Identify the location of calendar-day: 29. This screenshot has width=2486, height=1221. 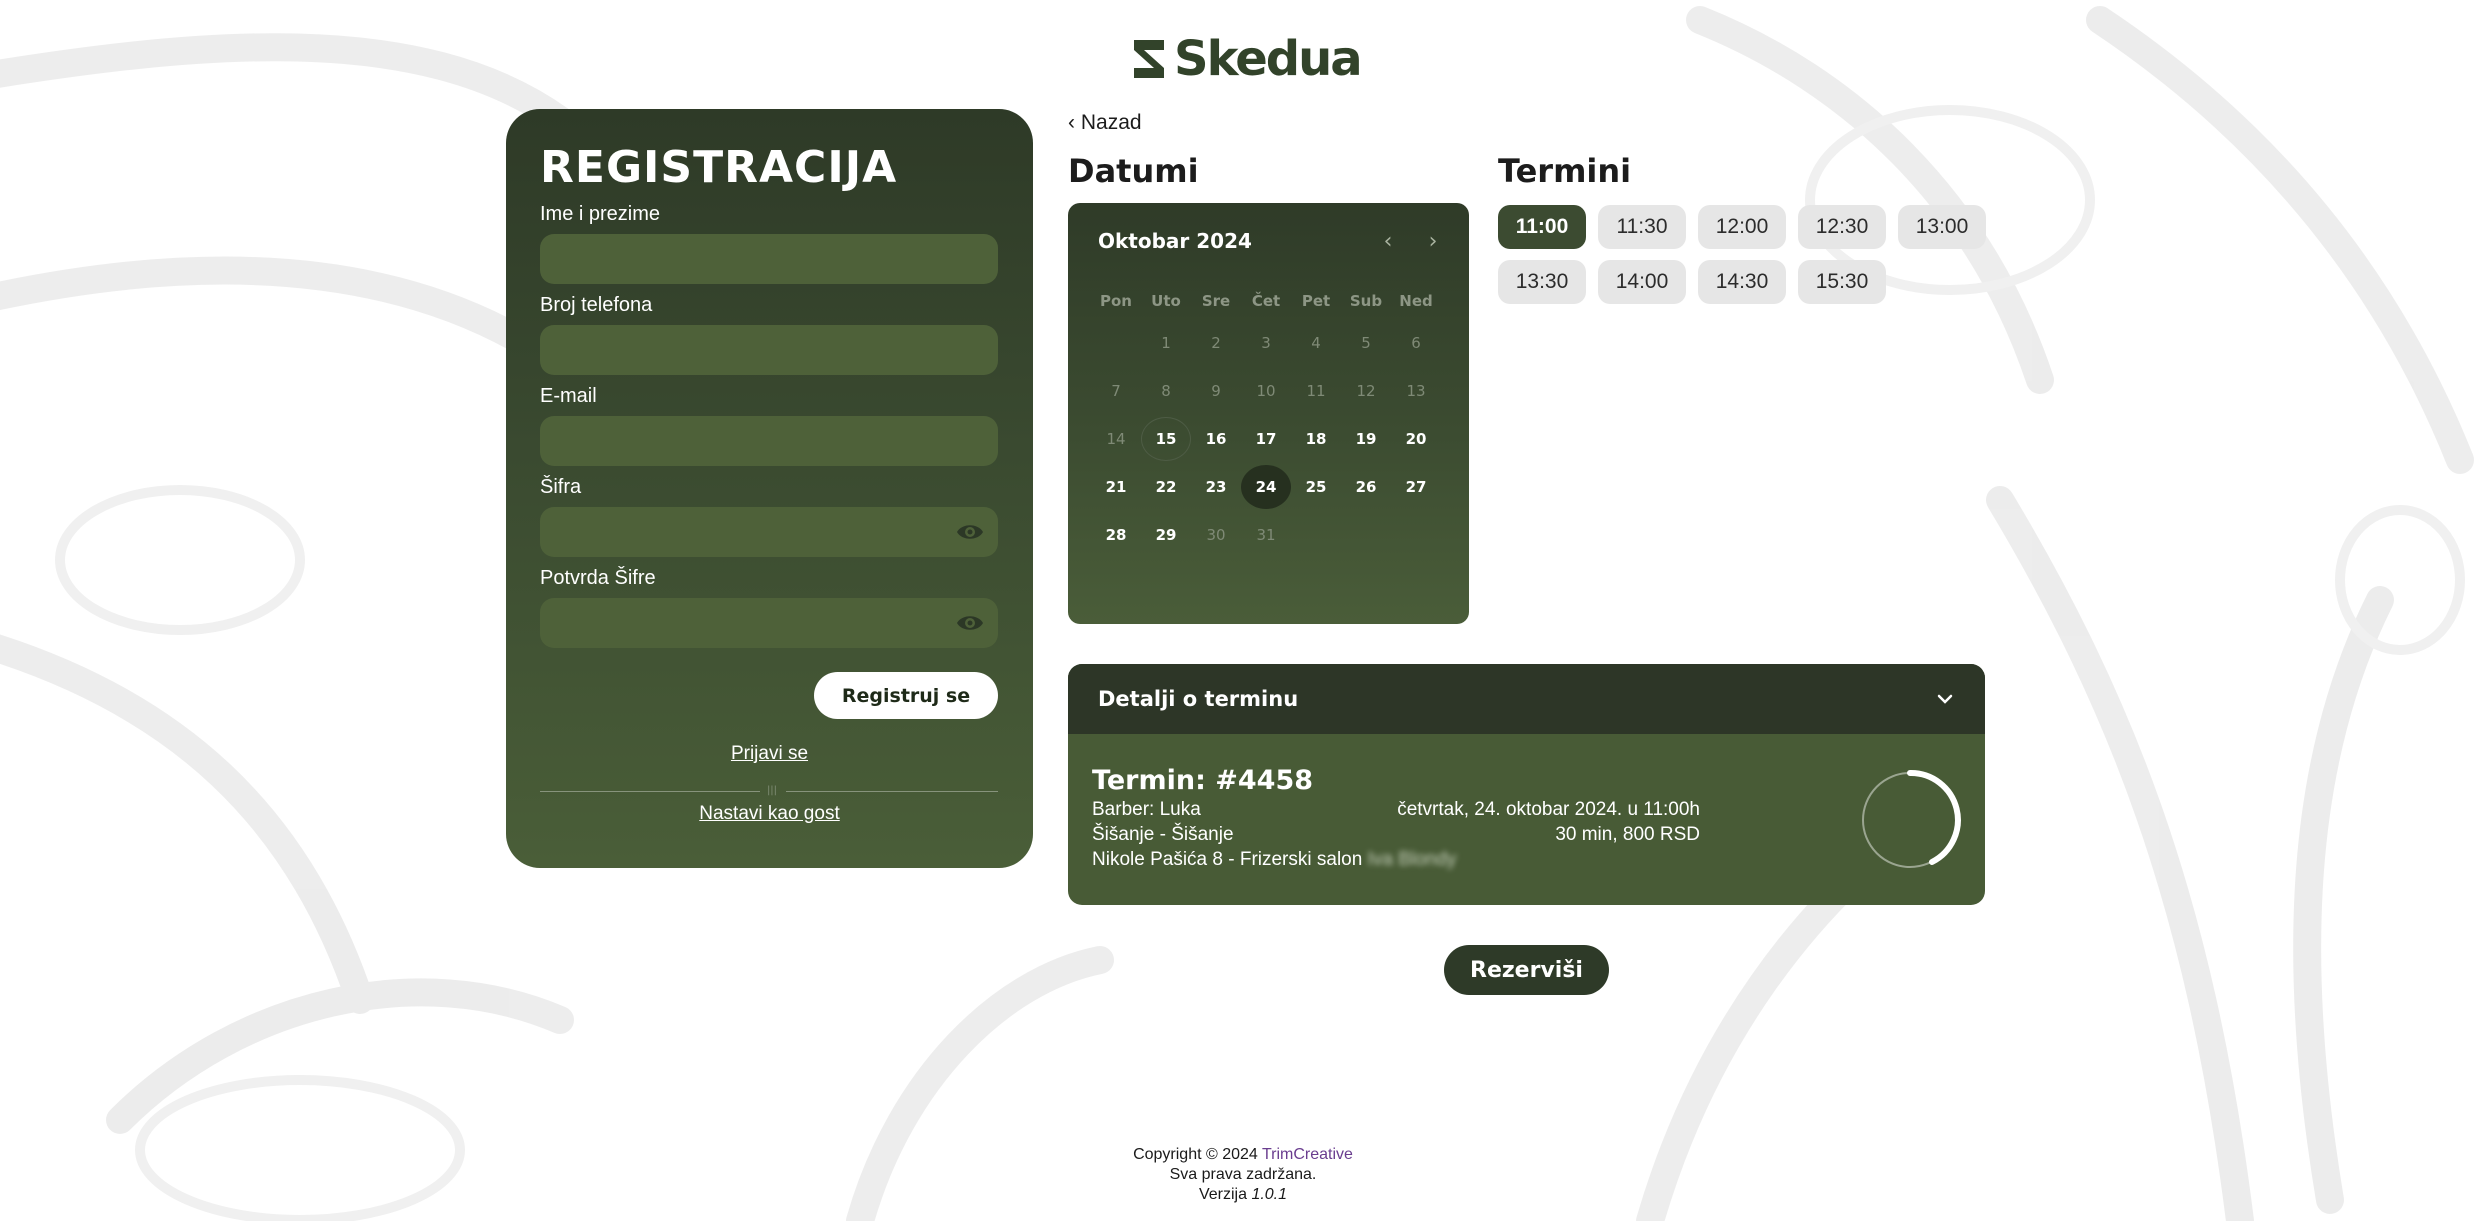
(1166, 535).